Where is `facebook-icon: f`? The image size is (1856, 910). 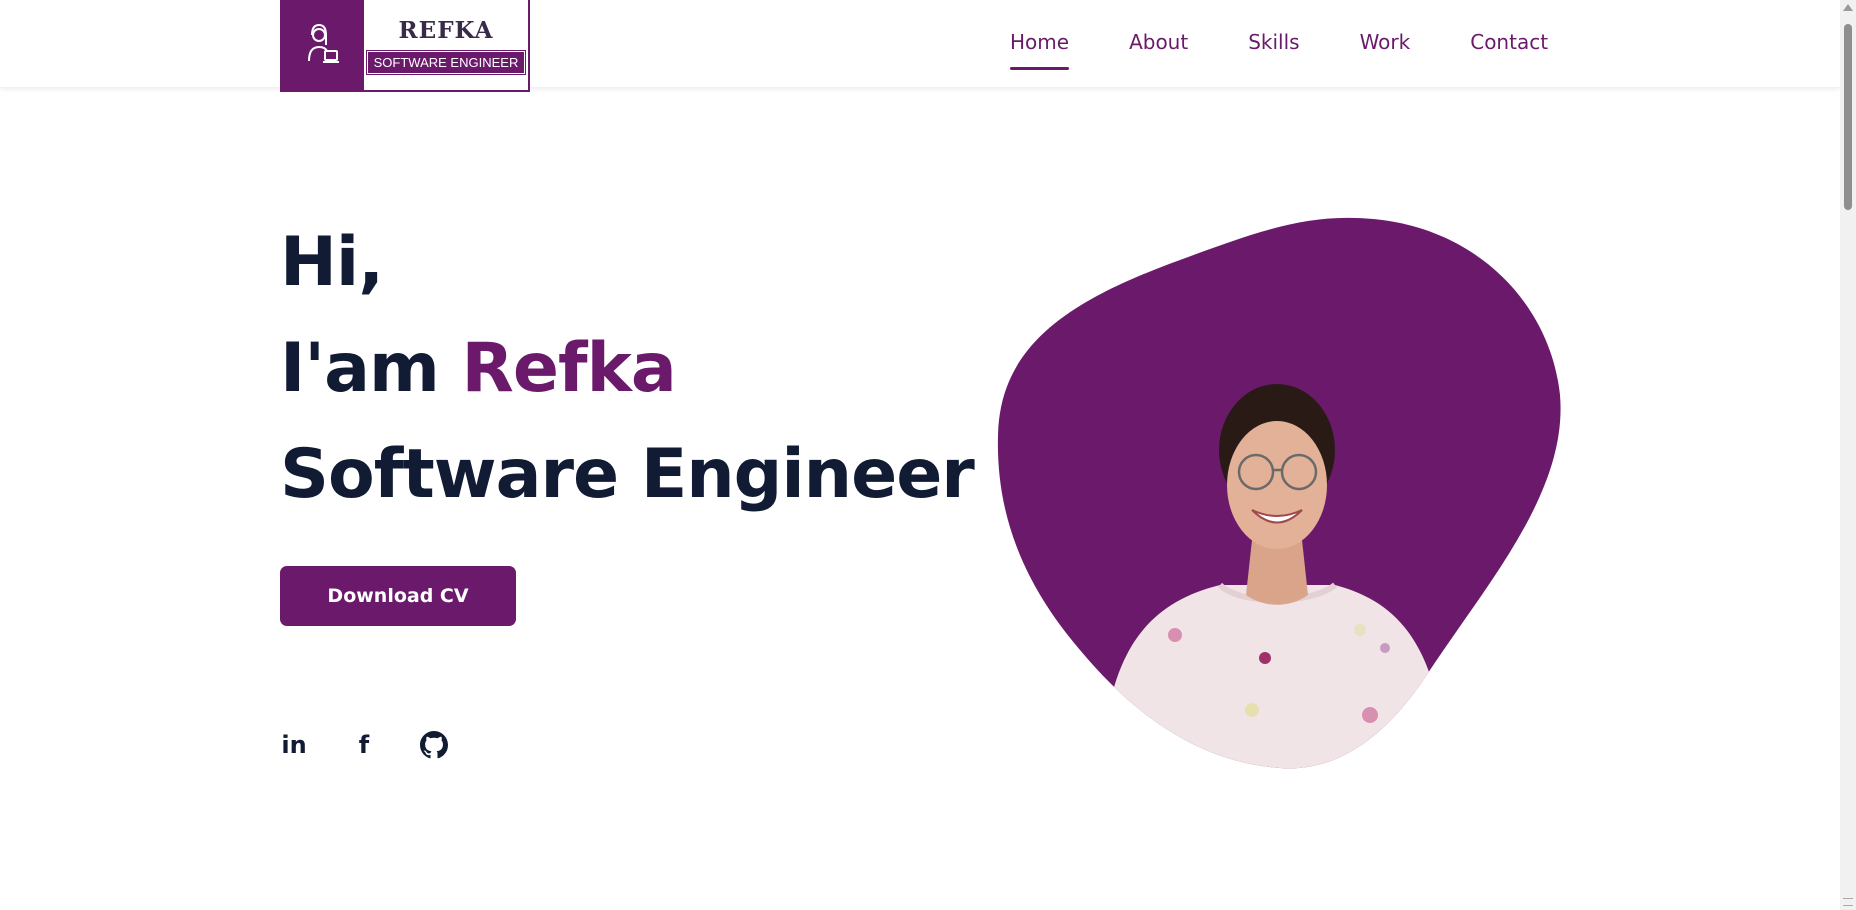
facebook-icon: f is located at coordinates (364, 745).